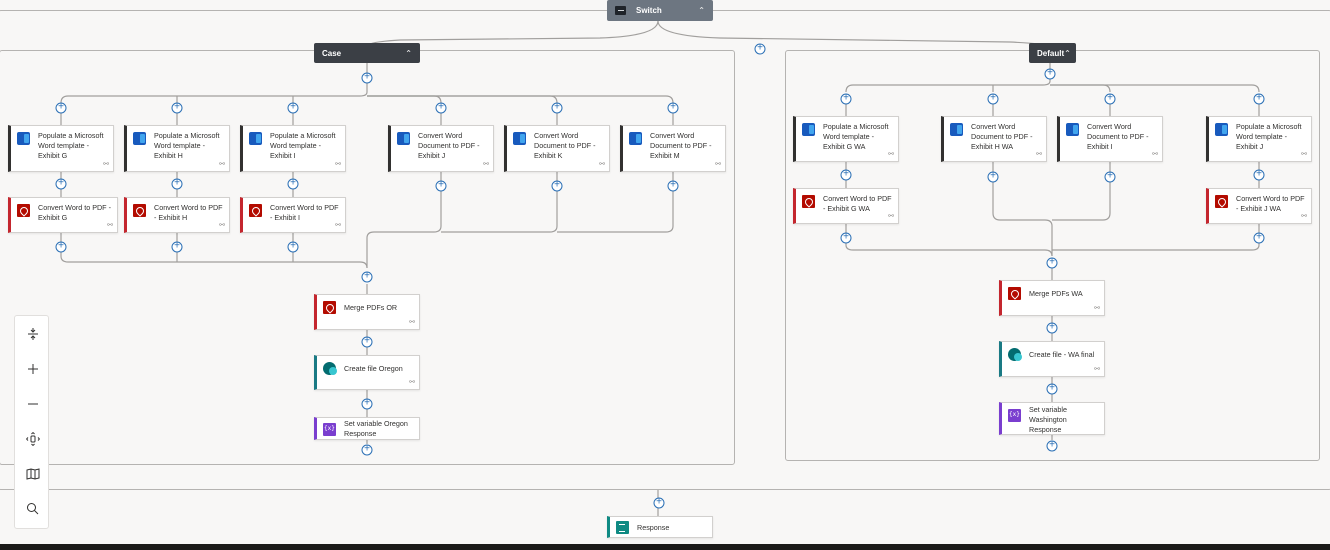 This screenshot has width=1330, height=550. What do you see at coordinates (376, 428) in the screenshot?
I see `action-title: Set variable Oregon Response` at bounding box center [376, 428].